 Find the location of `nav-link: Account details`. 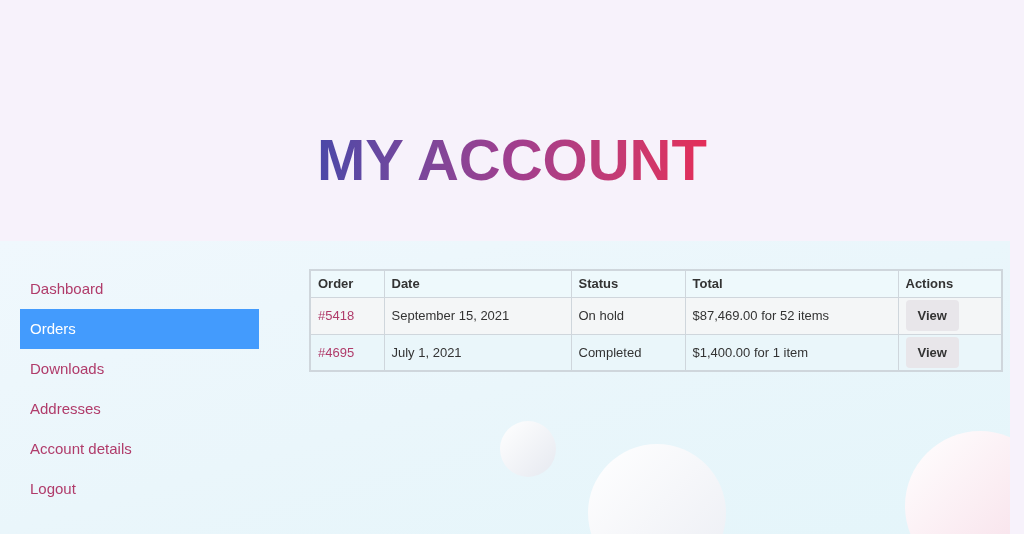

nav-link: Account details is located at coordinates (139, 449).